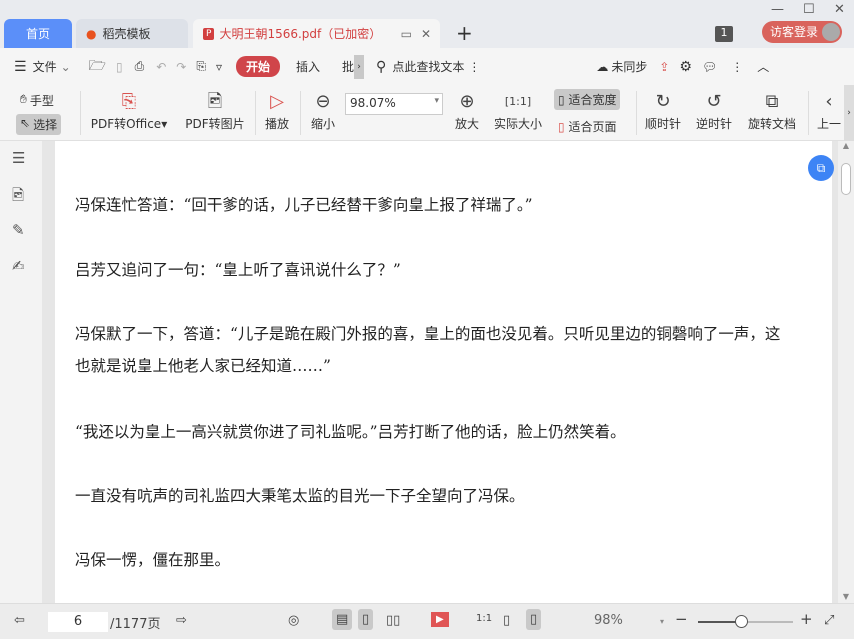  What do you see at coordinates (342, 619) in the screenshot?
I see `continuous-view-icon: ▤` at bounding box center [342, 619].